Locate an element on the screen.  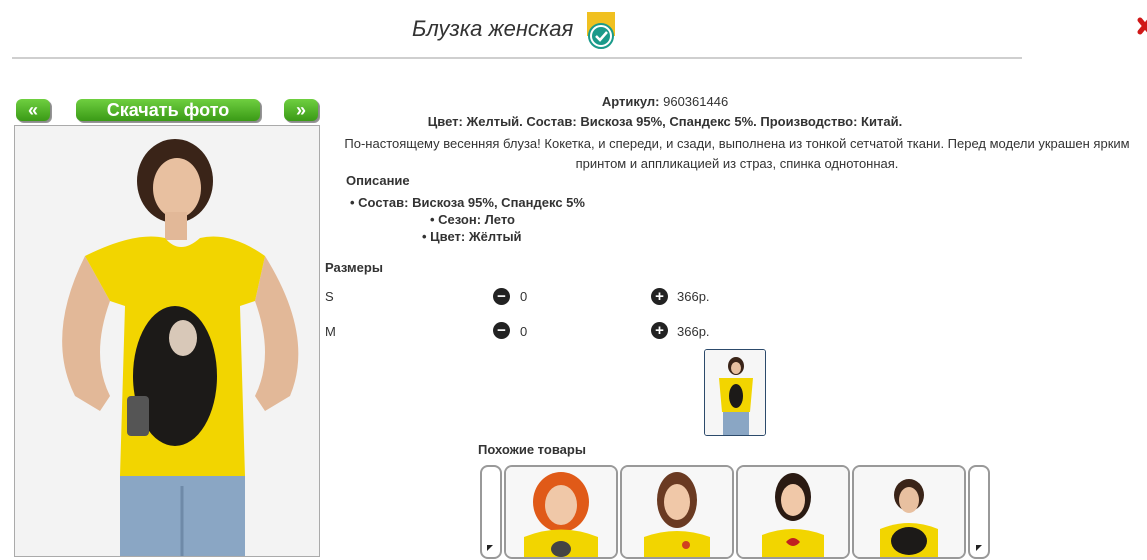
product-thumbnail is located at coordinates (735, 392).